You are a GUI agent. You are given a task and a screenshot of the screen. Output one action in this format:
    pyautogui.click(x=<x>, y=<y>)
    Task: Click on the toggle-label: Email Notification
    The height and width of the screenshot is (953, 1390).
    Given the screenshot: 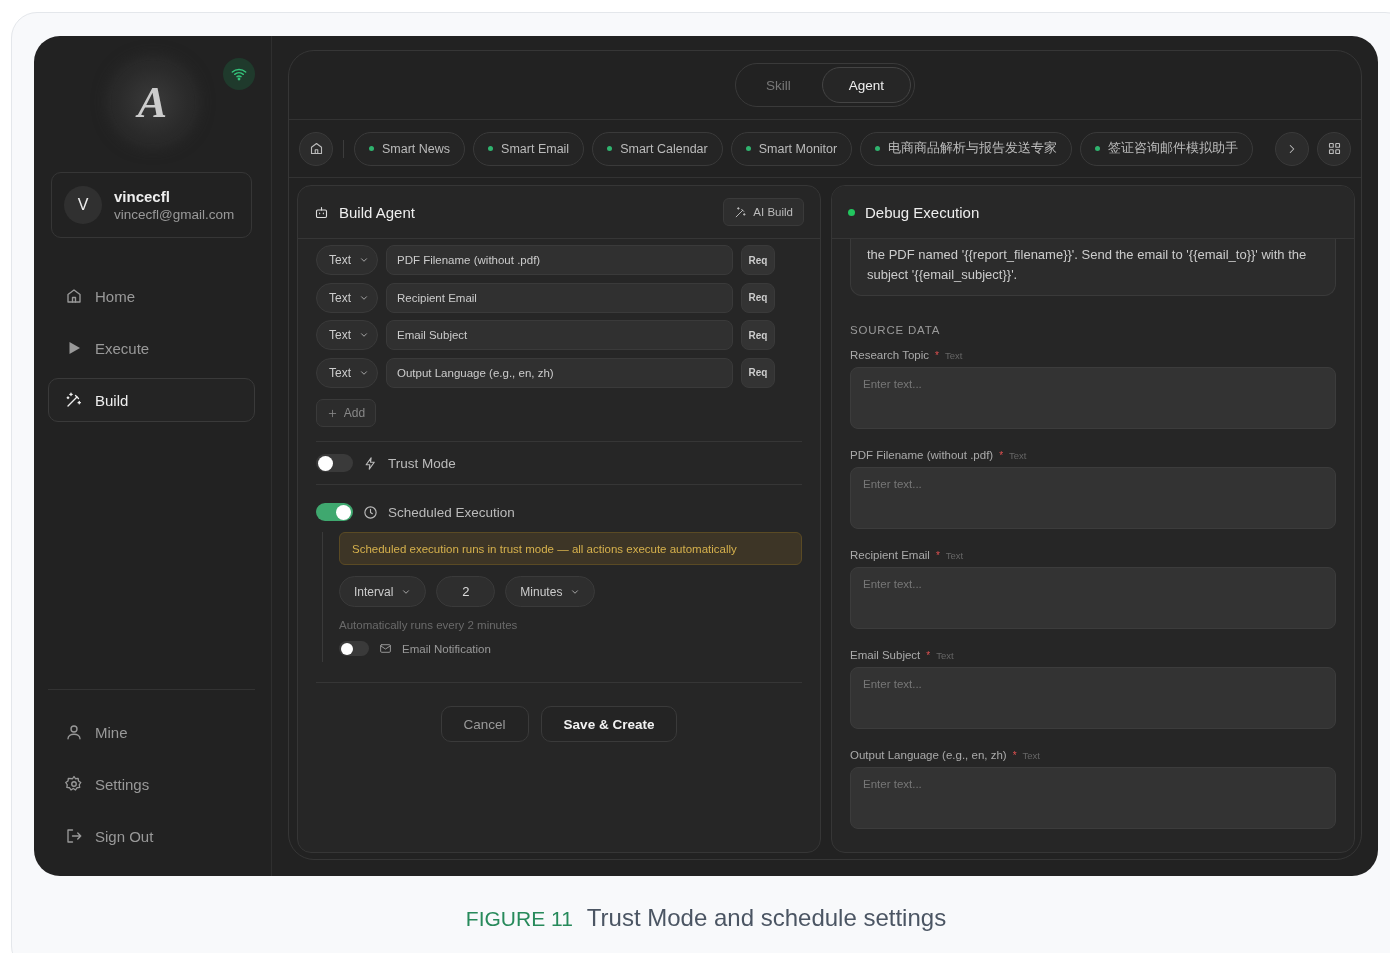 What is the action you would take?
    pyautogui.click(x=446, y=648)
    